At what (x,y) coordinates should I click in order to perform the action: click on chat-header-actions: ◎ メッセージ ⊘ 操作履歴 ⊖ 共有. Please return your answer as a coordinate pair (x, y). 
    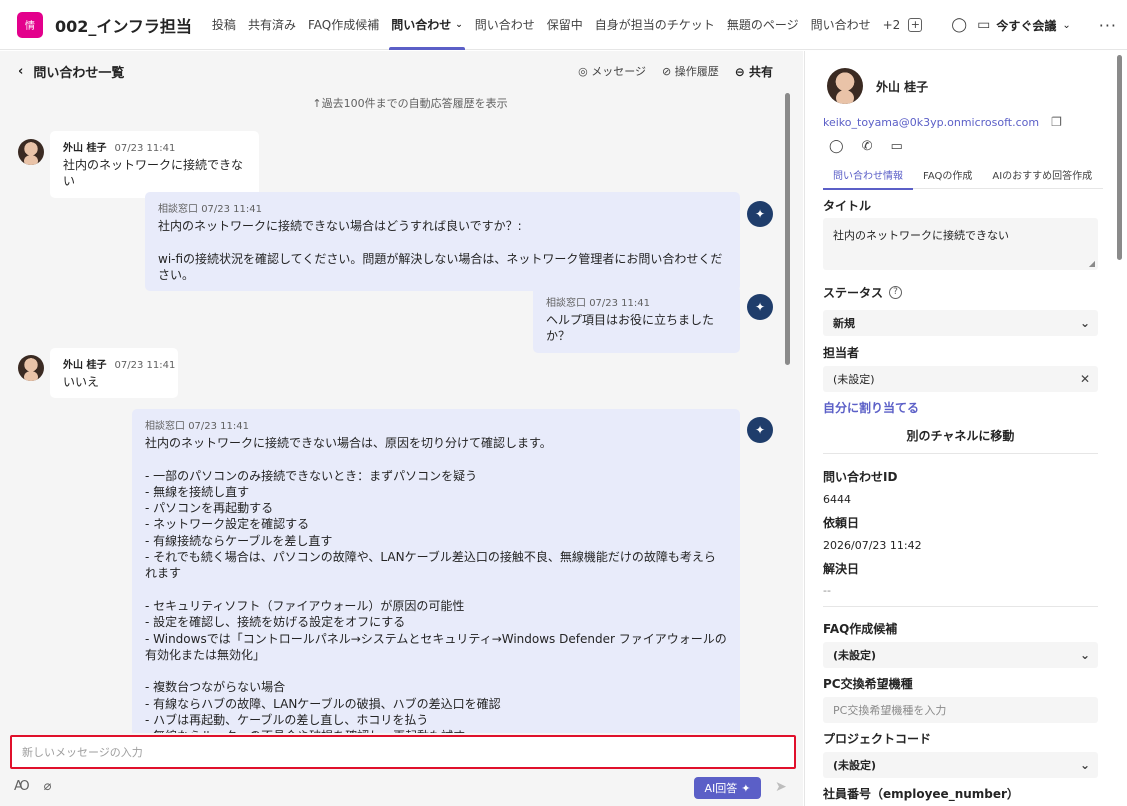
    Looking at the image, I should click on (675, 71).